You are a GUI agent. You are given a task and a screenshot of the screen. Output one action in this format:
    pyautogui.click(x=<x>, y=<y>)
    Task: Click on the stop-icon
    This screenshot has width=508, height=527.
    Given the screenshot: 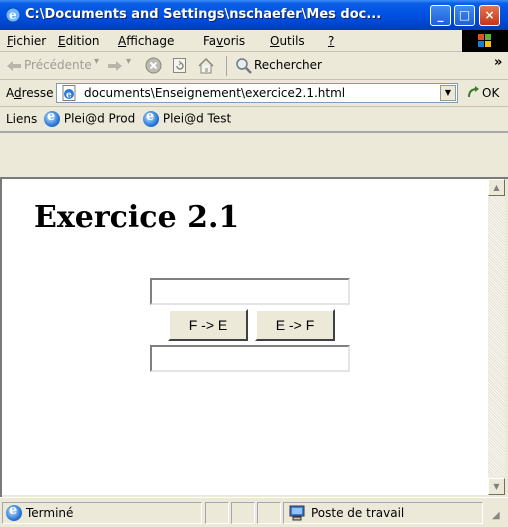 What is the action you would take?
    pyautogui.click(x=153, y=67)
    